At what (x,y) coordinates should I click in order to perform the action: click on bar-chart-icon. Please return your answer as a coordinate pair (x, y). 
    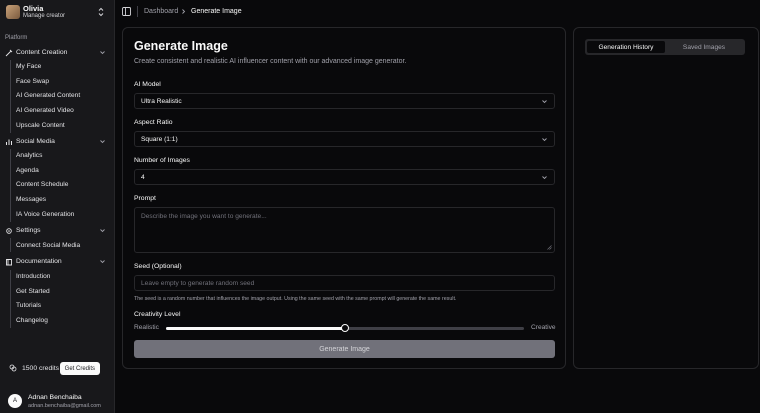
    Looking at the image, I should click on (9, 142).